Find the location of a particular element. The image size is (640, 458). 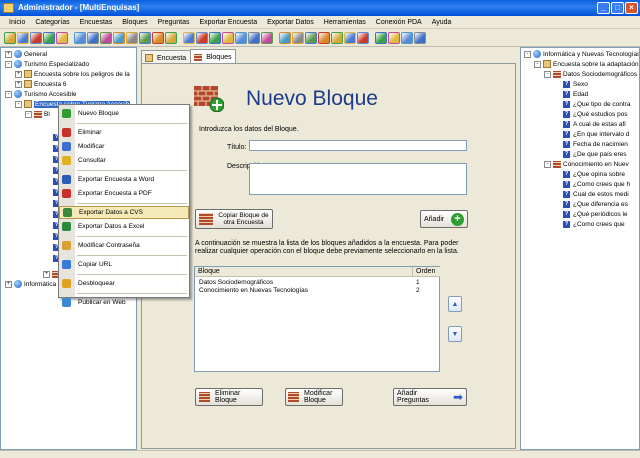

plus-icon is located at coordinates (381, 37).